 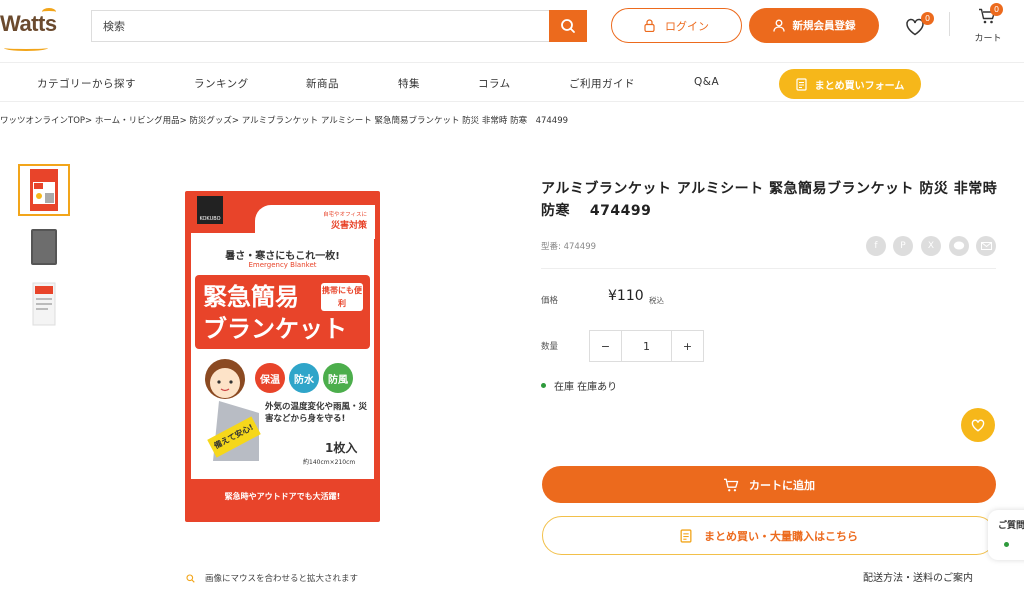 I want to click on bulk-form-label: まとめ買いフォーム, so click(x=859, y=86).